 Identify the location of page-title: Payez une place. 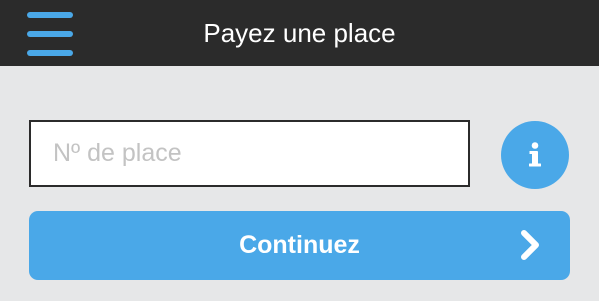
(299, 33).